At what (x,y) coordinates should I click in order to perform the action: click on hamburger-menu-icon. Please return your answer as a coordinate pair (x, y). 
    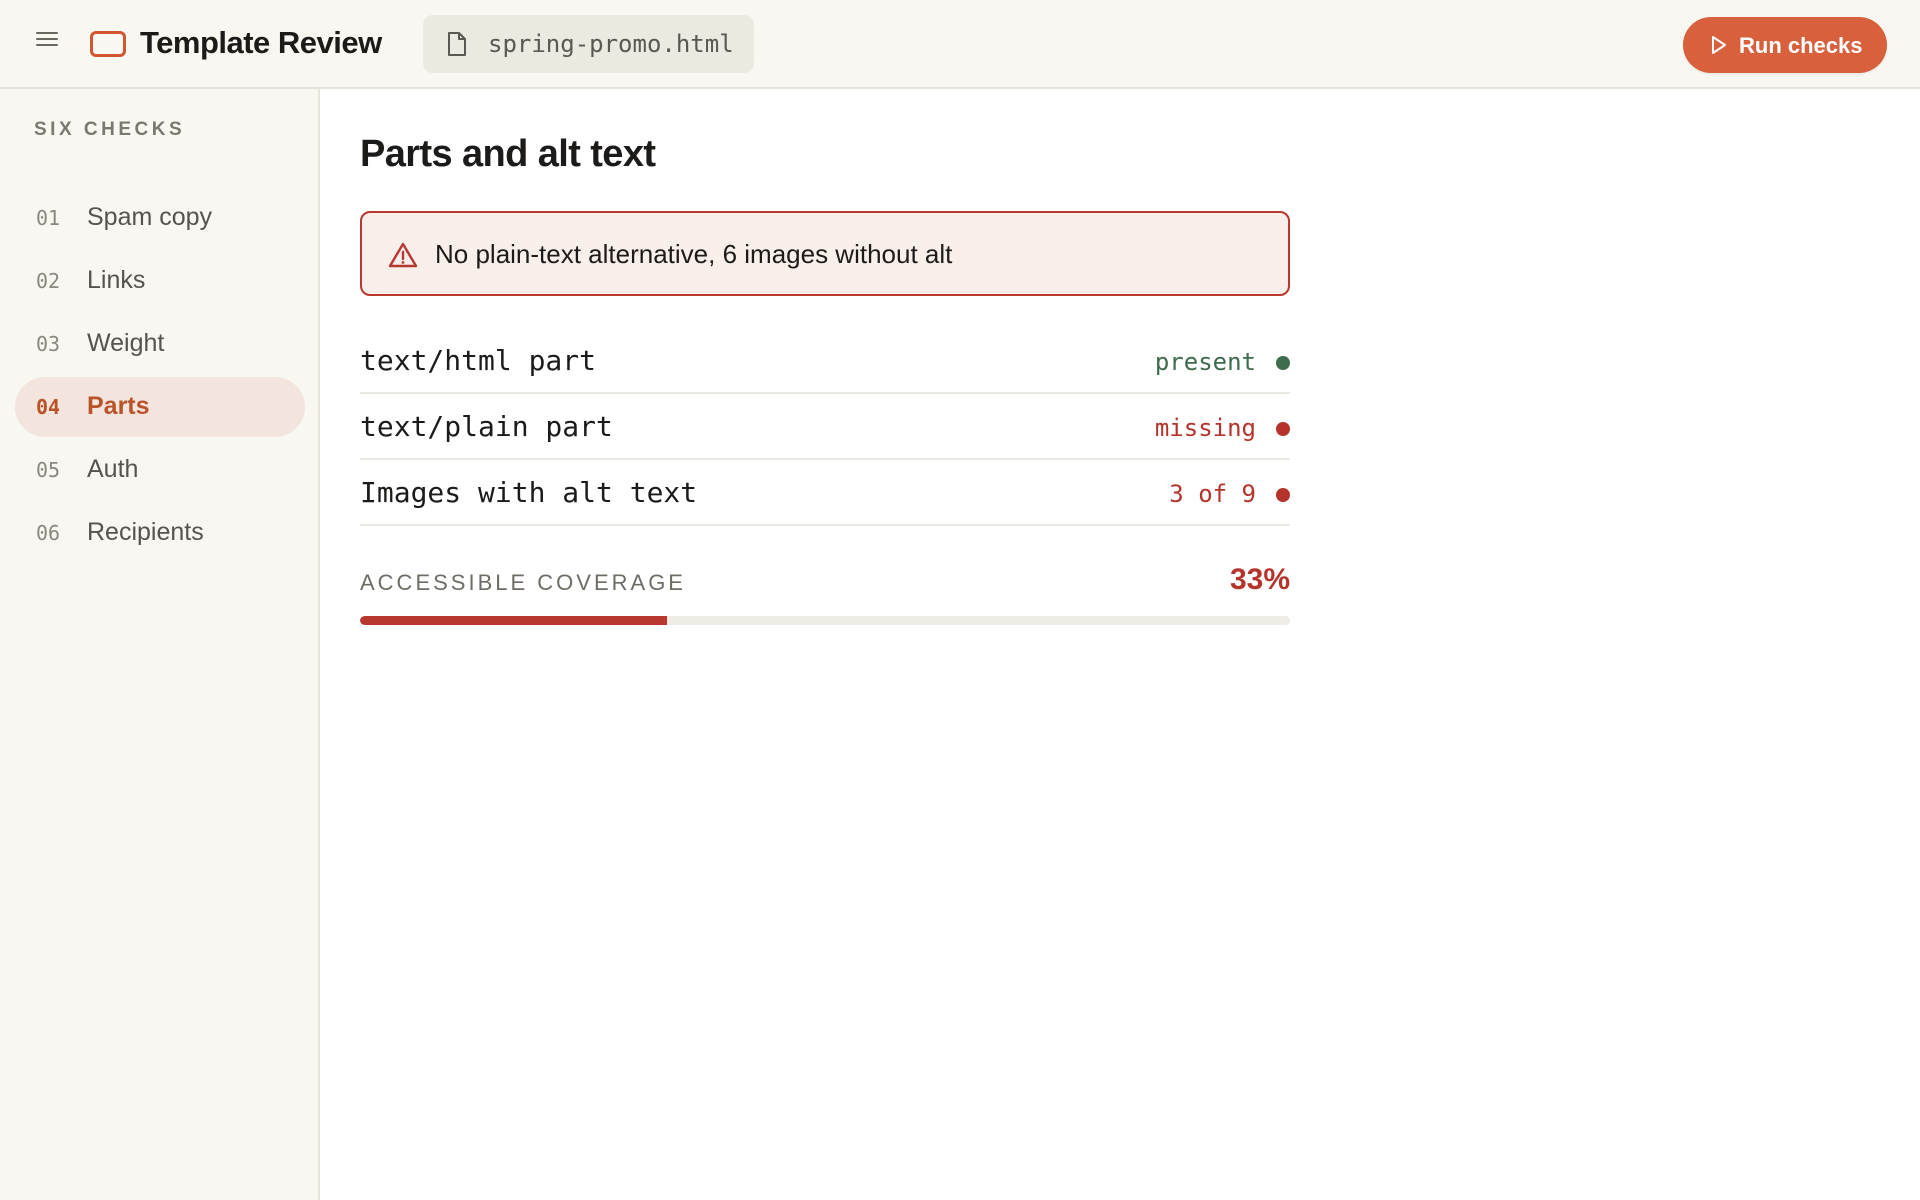
    Looking at the image, I should click on (48, 39).